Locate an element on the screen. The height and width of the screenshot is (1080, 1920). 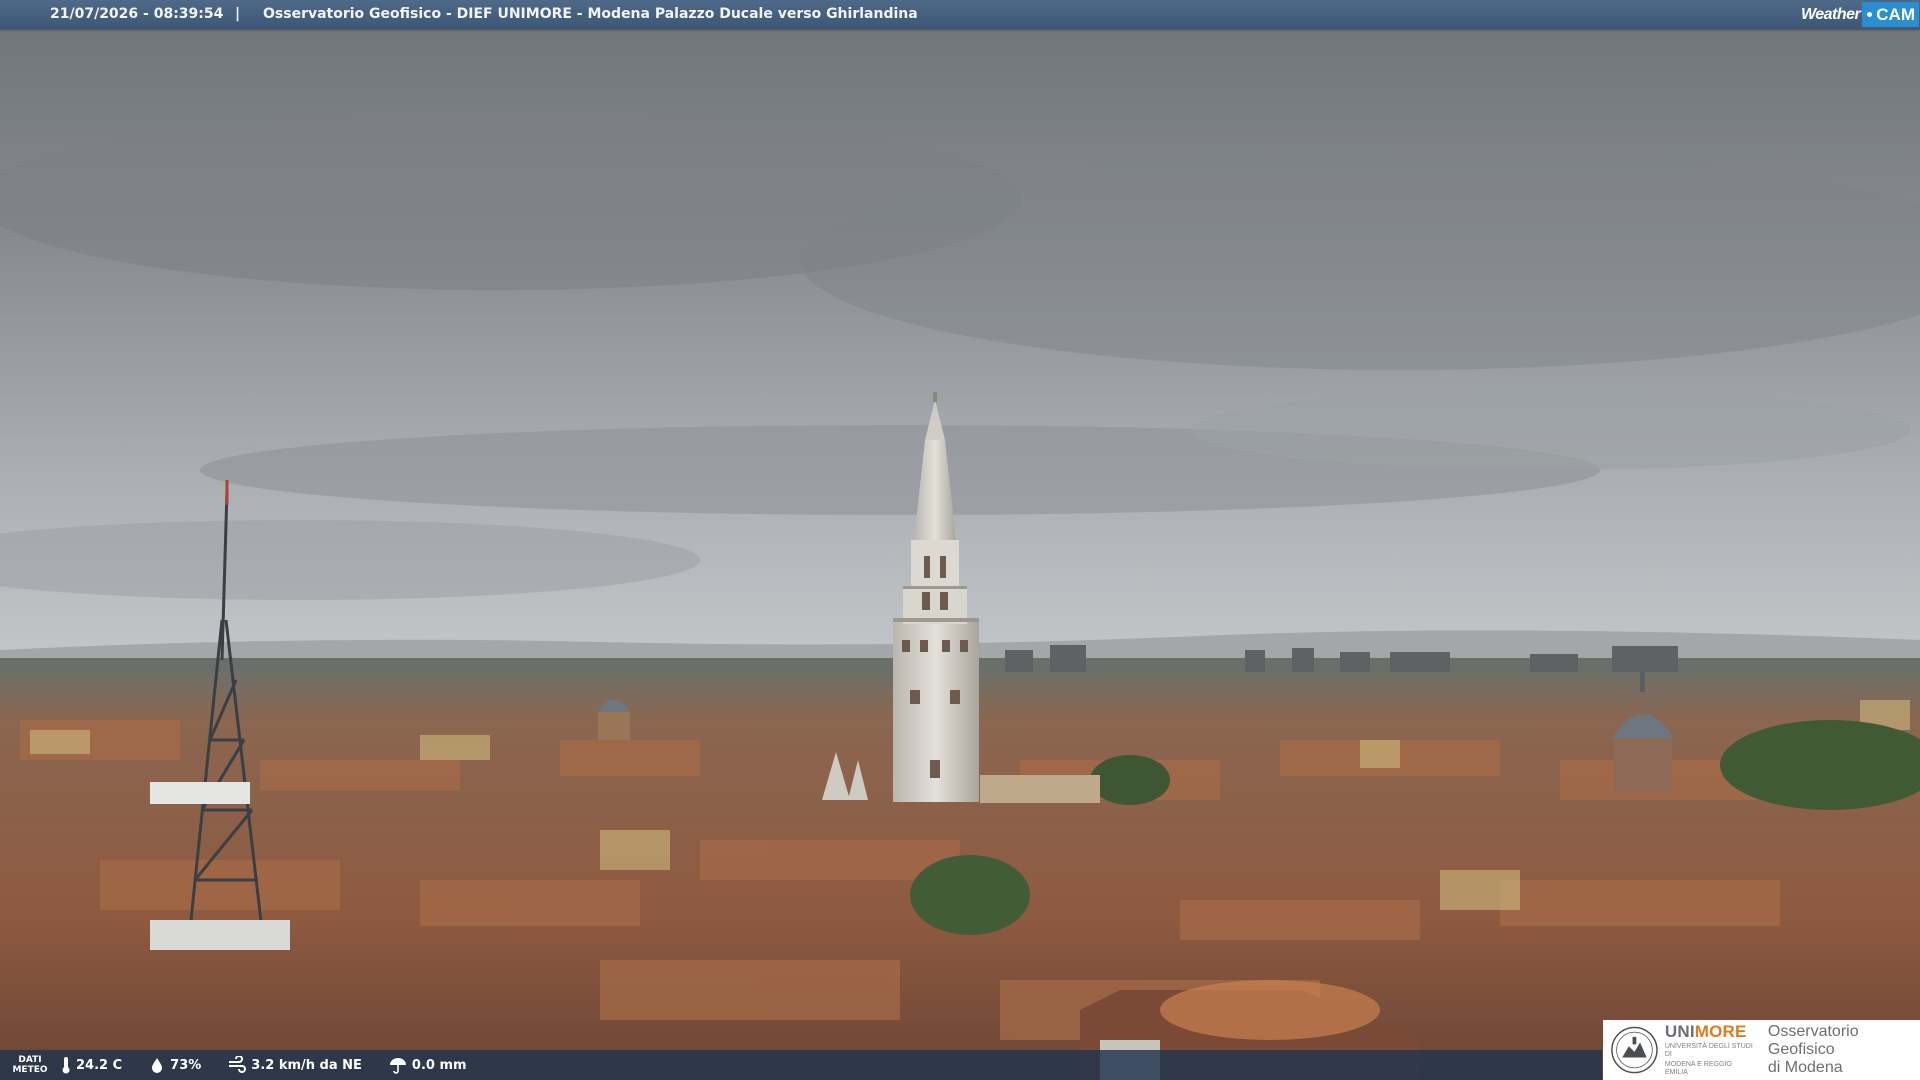
cloud is located at coordinates (1550, 430).